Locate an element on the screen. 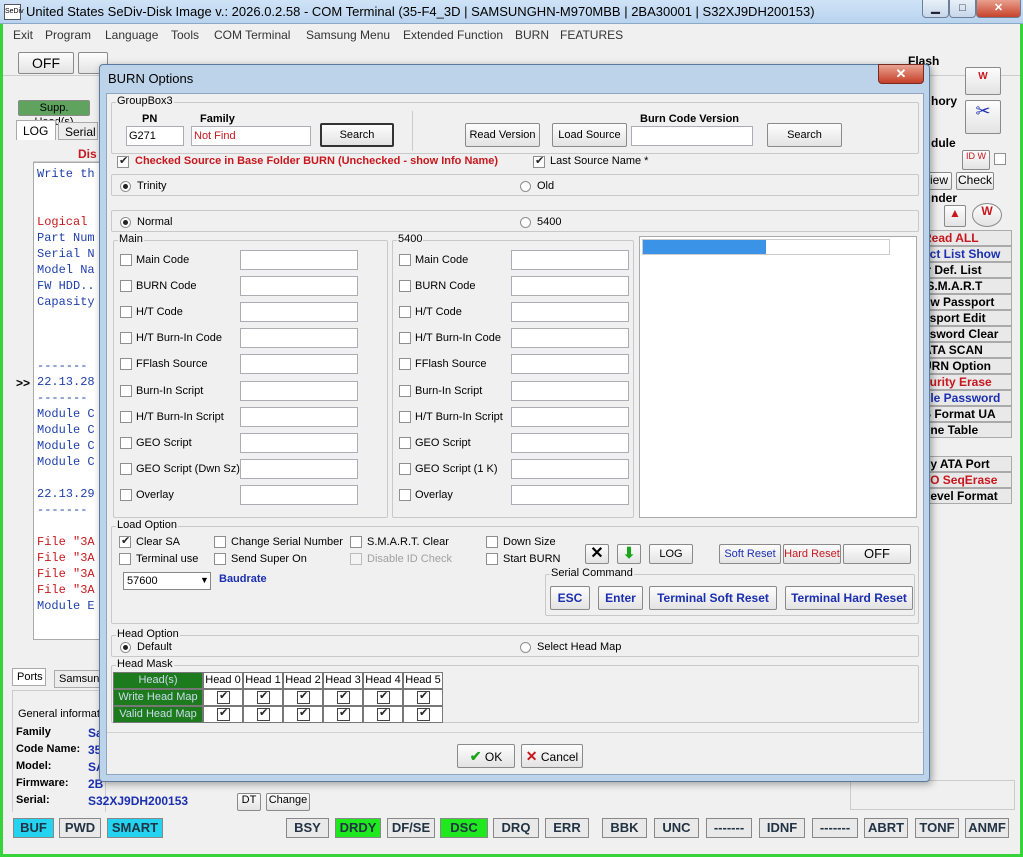  function-item: URN Option is located at coordinates (966, 366).